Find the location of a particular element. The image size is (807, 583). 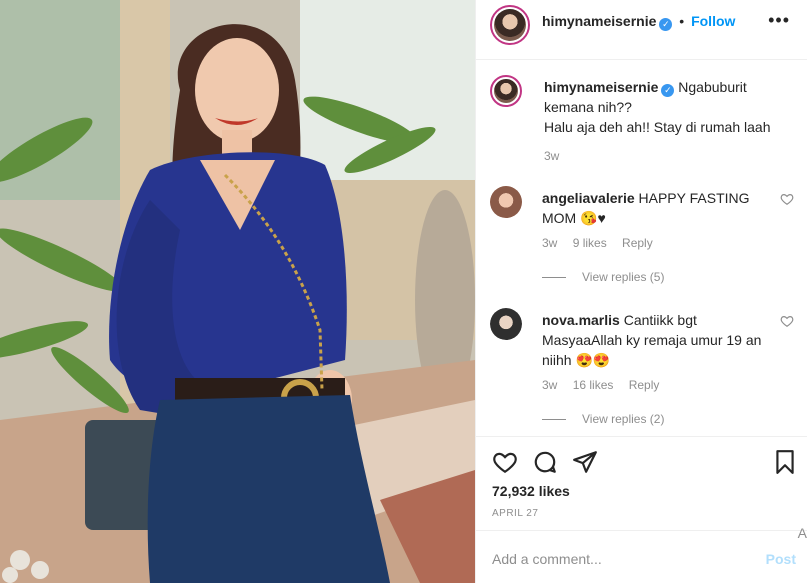

comment-meta: 3w 9 likes Reply is located at coordinates (603, 243).